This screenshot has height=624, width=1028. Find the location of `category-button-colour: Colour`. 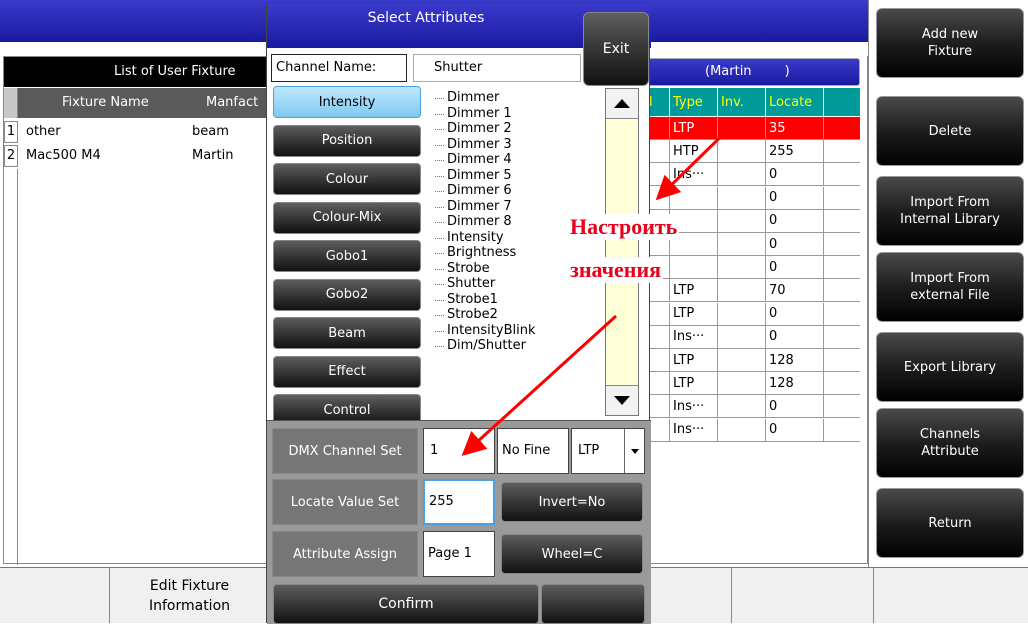

category-button-colour: Colour is located at coordinates (347, 179).